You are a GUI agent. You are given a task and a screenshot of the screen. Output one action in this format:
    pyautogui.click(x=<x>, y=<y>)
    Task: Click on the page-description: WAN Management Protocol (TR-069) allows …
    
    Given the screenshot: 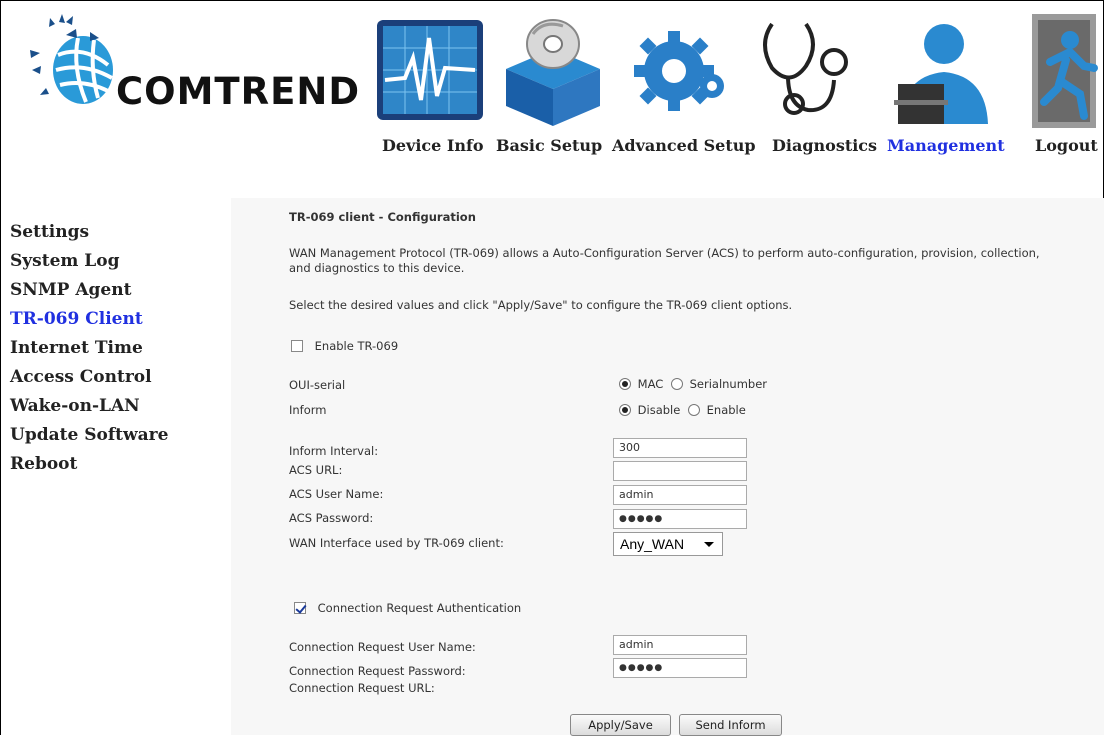 What is the action you would take?
    pyautogui.click(x=664, y=260)
    